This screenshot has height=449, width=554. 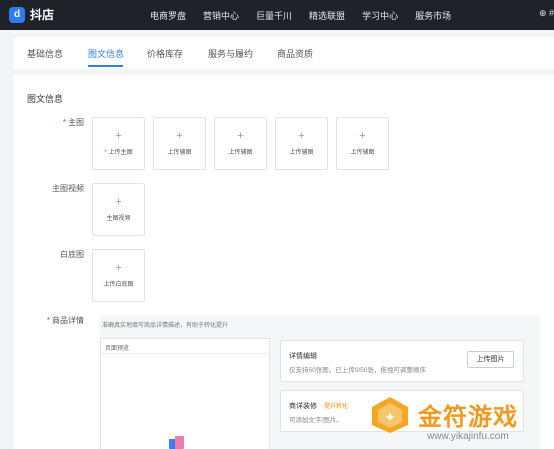 What do you see at coordinates (546, 13) in the screenshot?
I see `header-right-actions: ⊕ #` at bounding box center [546, 13].